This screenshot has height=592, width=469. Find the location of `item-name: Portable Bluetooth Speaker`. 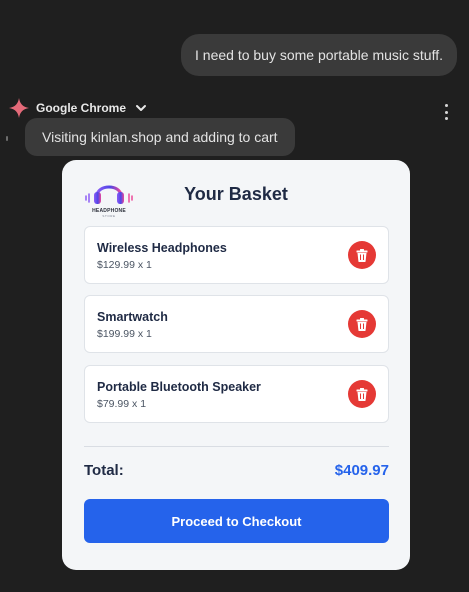

item-name: Portable Bluetooth Speaker is located at coordinates (179, 387).